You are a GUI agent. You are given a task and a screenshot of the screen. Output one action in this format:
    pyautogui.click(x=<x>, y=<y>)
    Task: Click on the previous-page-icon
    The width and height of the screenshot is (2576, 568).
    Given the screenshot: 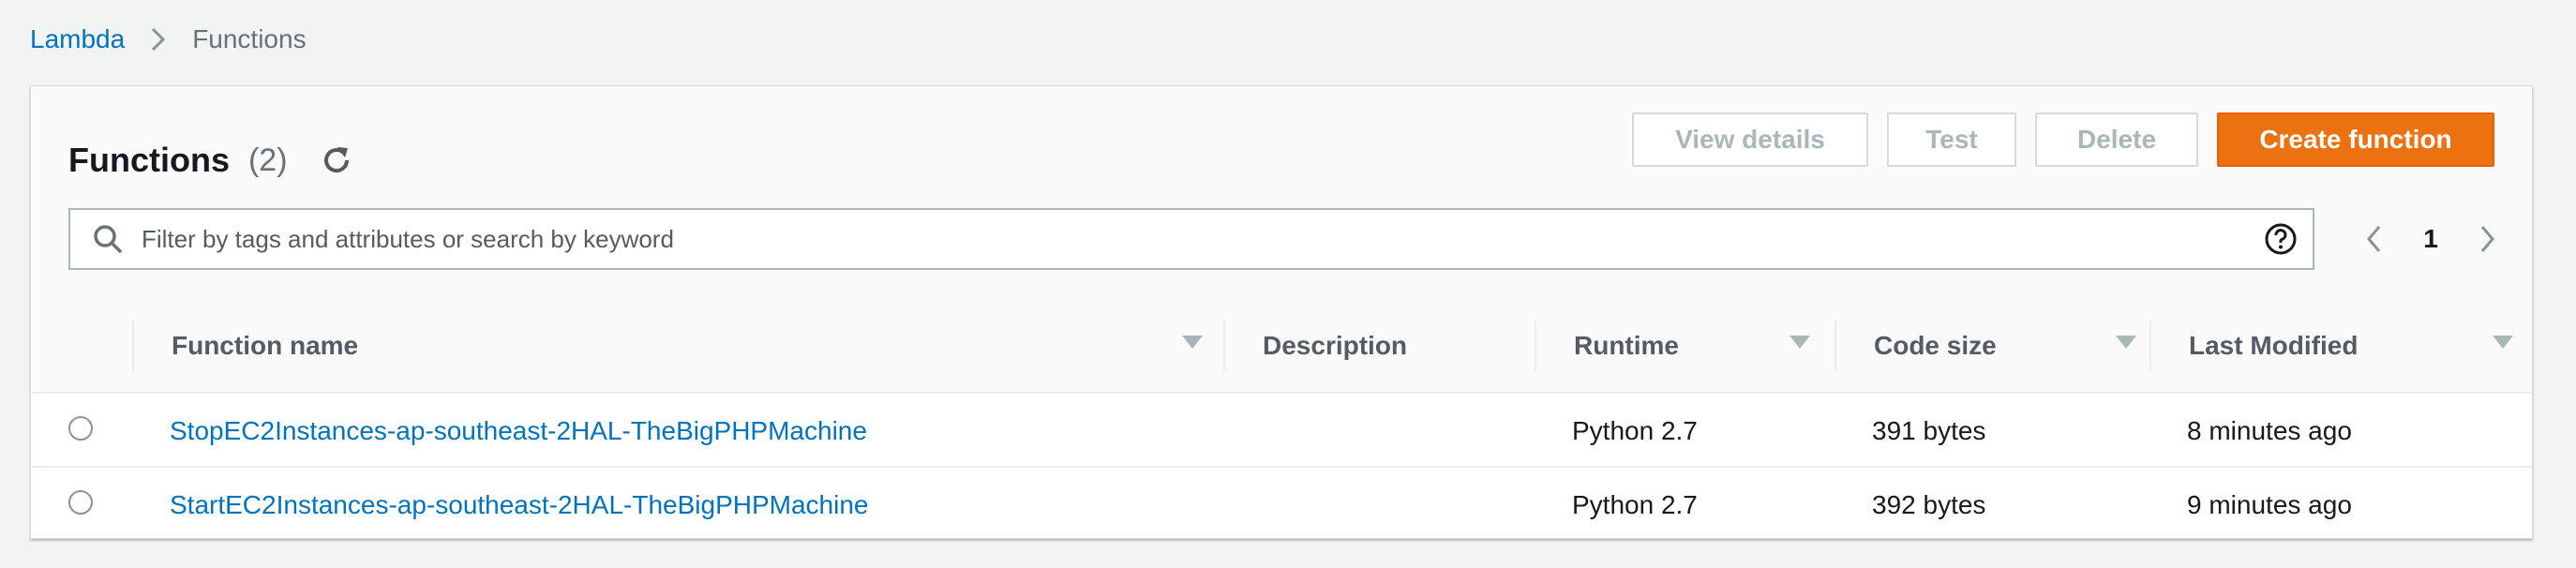 What is the action you would take?
    pyautogui.click(x=2374, y=239)
    